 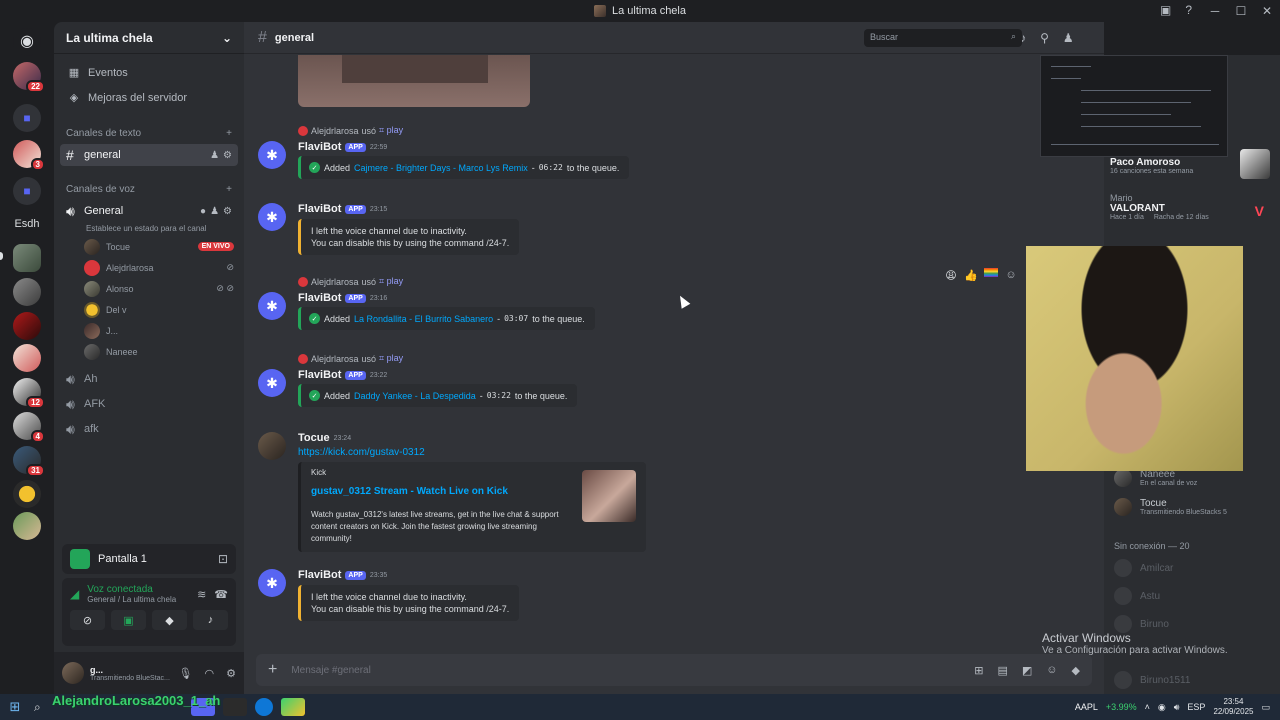 I want to click on add-attachment-icon: +, so click(x=272, y=670).